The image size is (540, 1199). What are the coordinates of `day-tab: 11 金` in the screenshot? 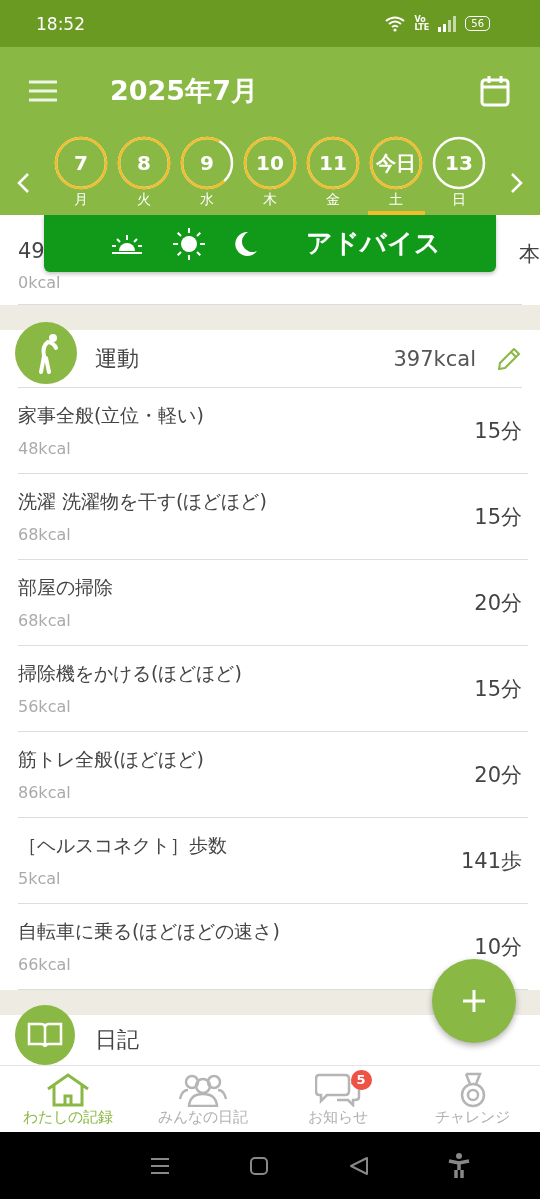 It's located at (333, 175).